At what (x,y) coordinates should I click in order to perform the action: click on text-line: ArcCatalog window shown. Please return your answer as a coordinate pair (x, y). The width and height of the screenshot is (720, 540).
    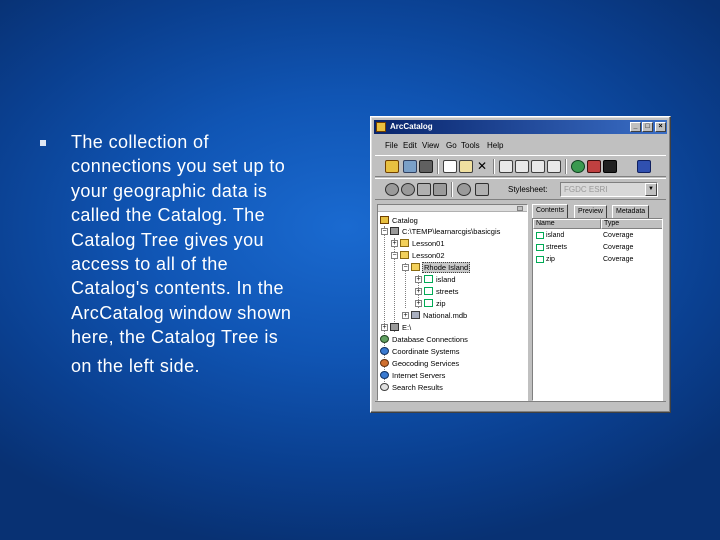
    Looking at the image, I should click on (181, 312).